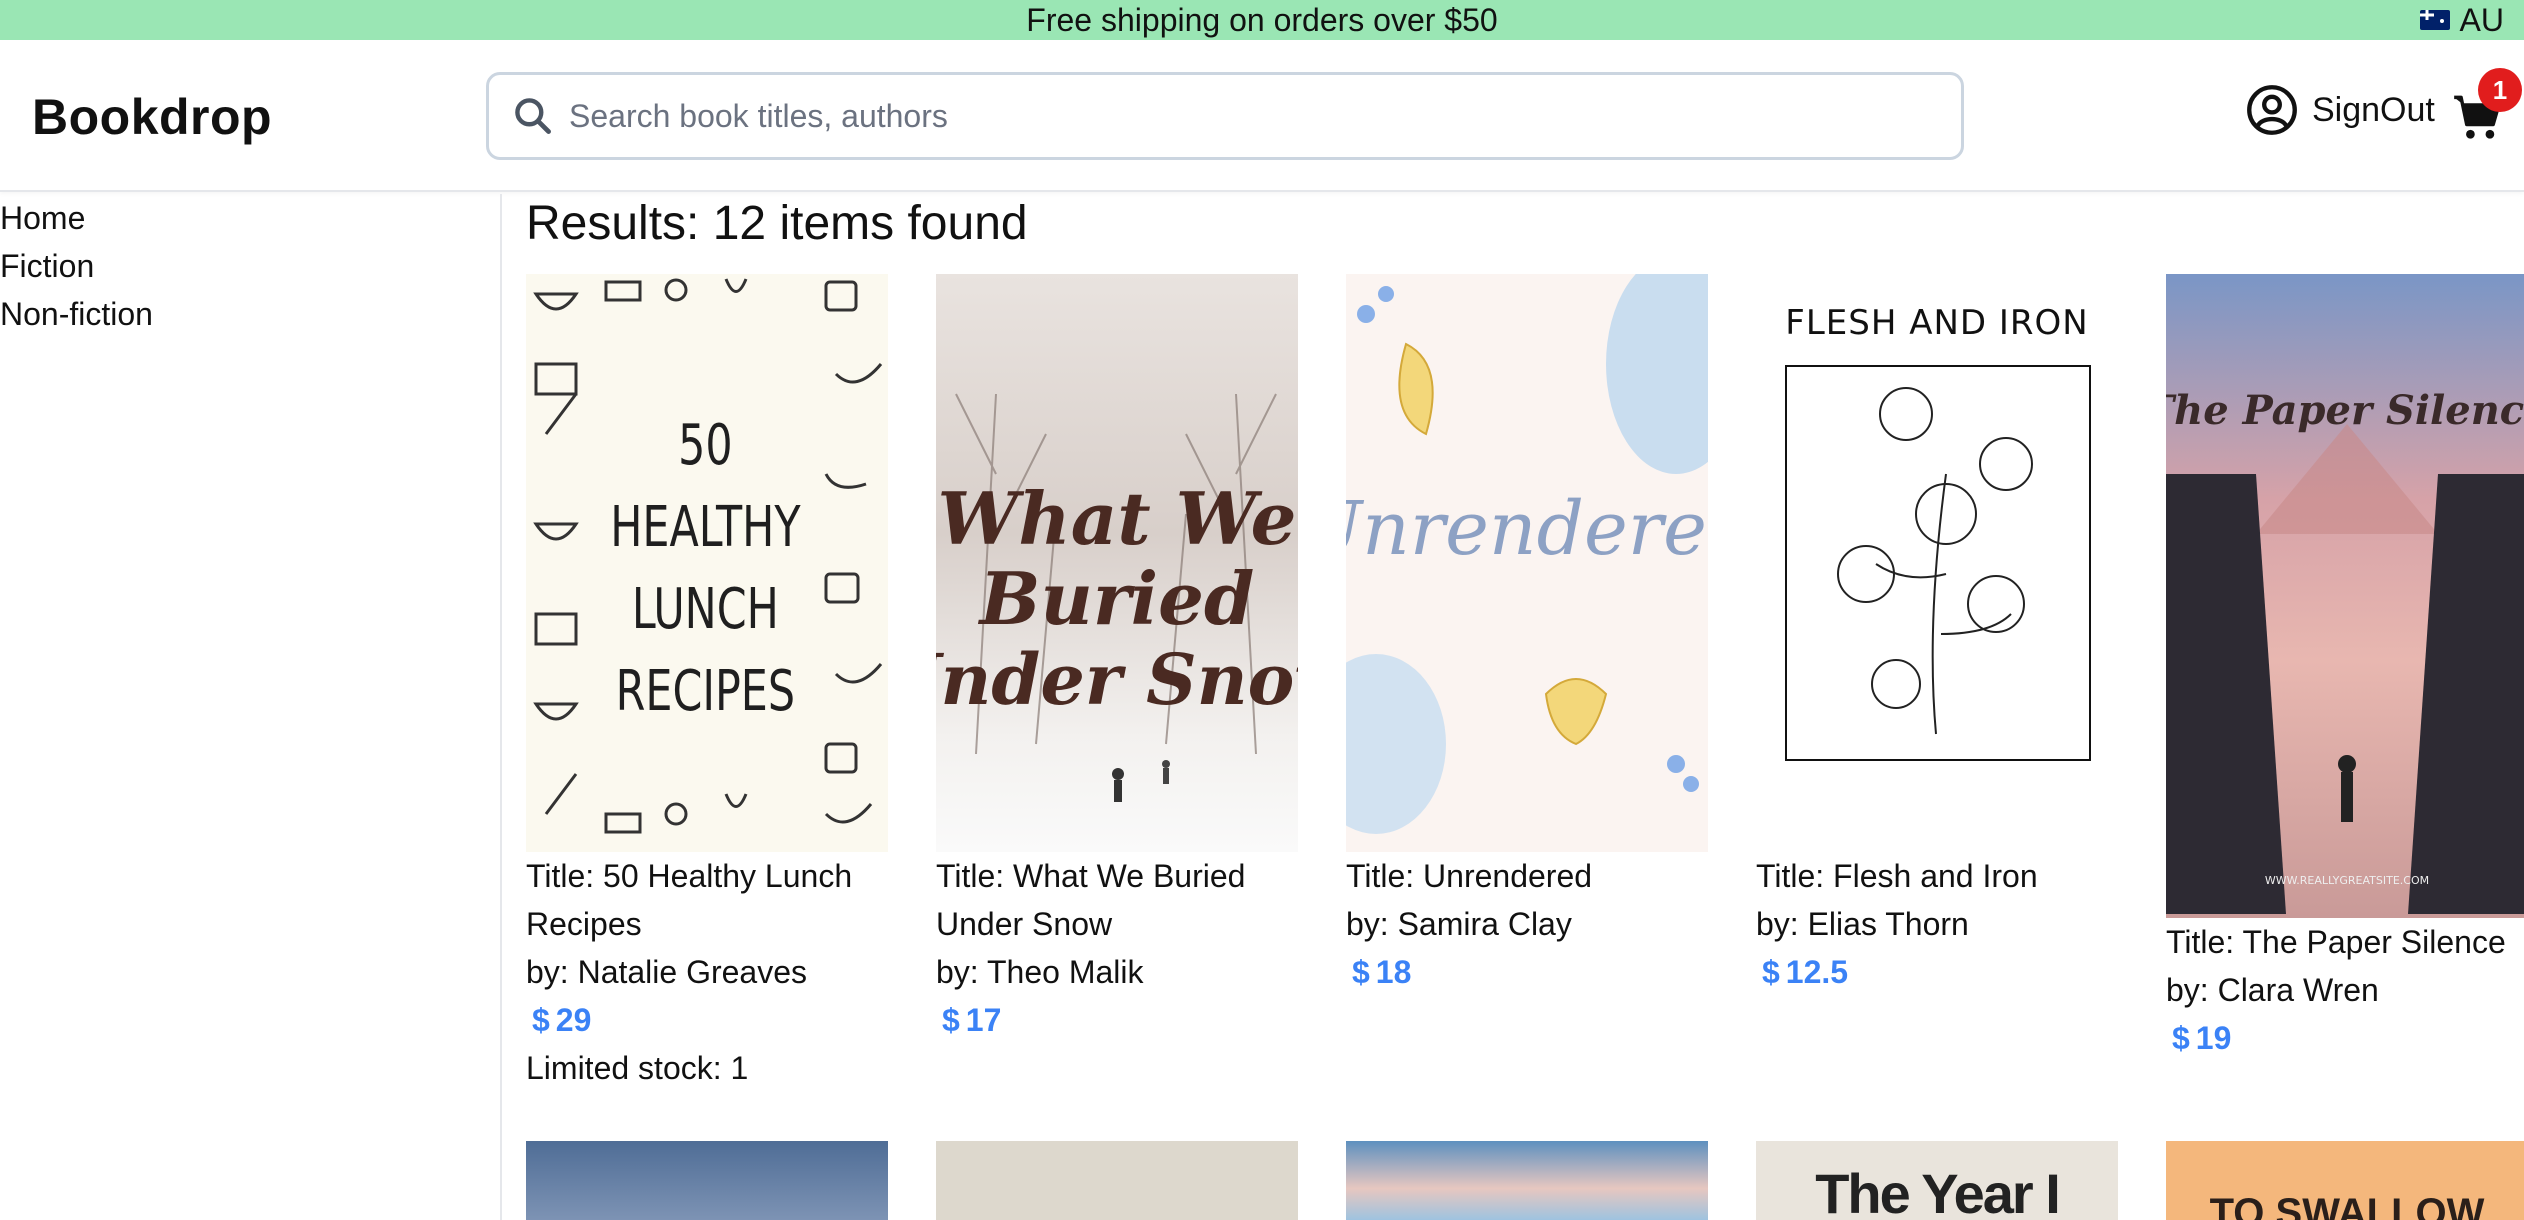  What do you see at coordinates (1091, 876) in the screenshot?
I see `book-title: Title: What We Buried` at bounding box center [1091, 876].